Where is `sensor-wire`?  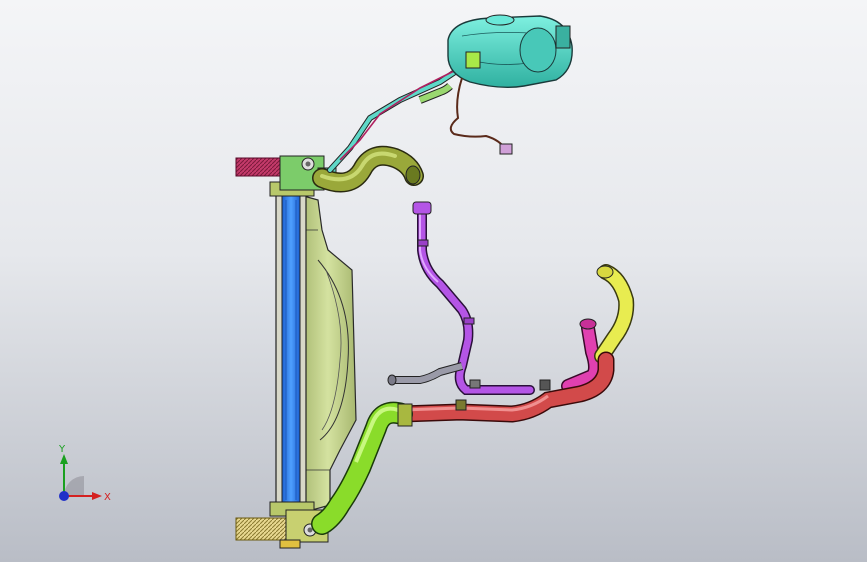 sensor-wire is located at coordinates (481, 116).